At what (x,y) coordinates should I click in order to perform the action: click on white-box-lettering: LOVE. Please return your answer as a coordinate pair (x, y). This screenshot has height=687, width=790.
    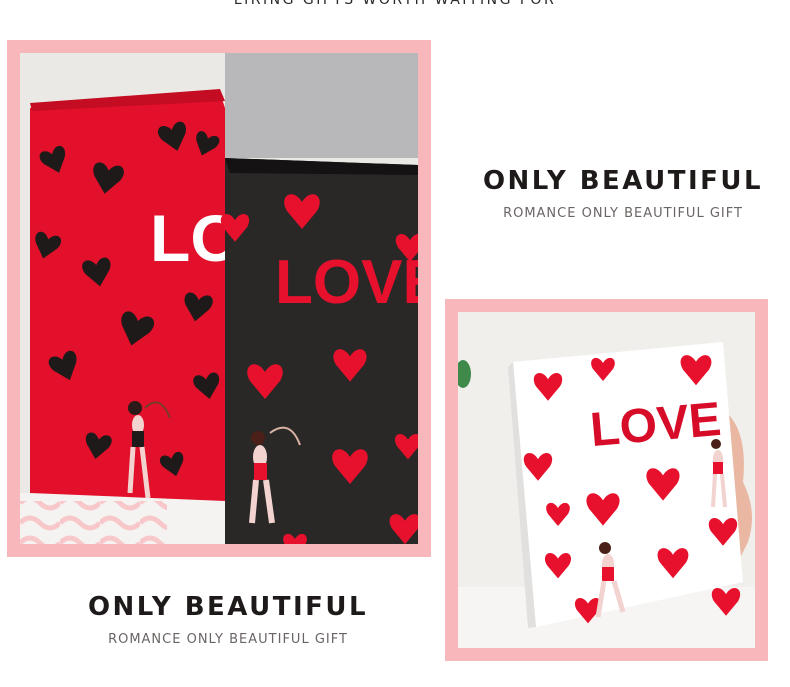
    Looking at the image, I should click on (655, 425).